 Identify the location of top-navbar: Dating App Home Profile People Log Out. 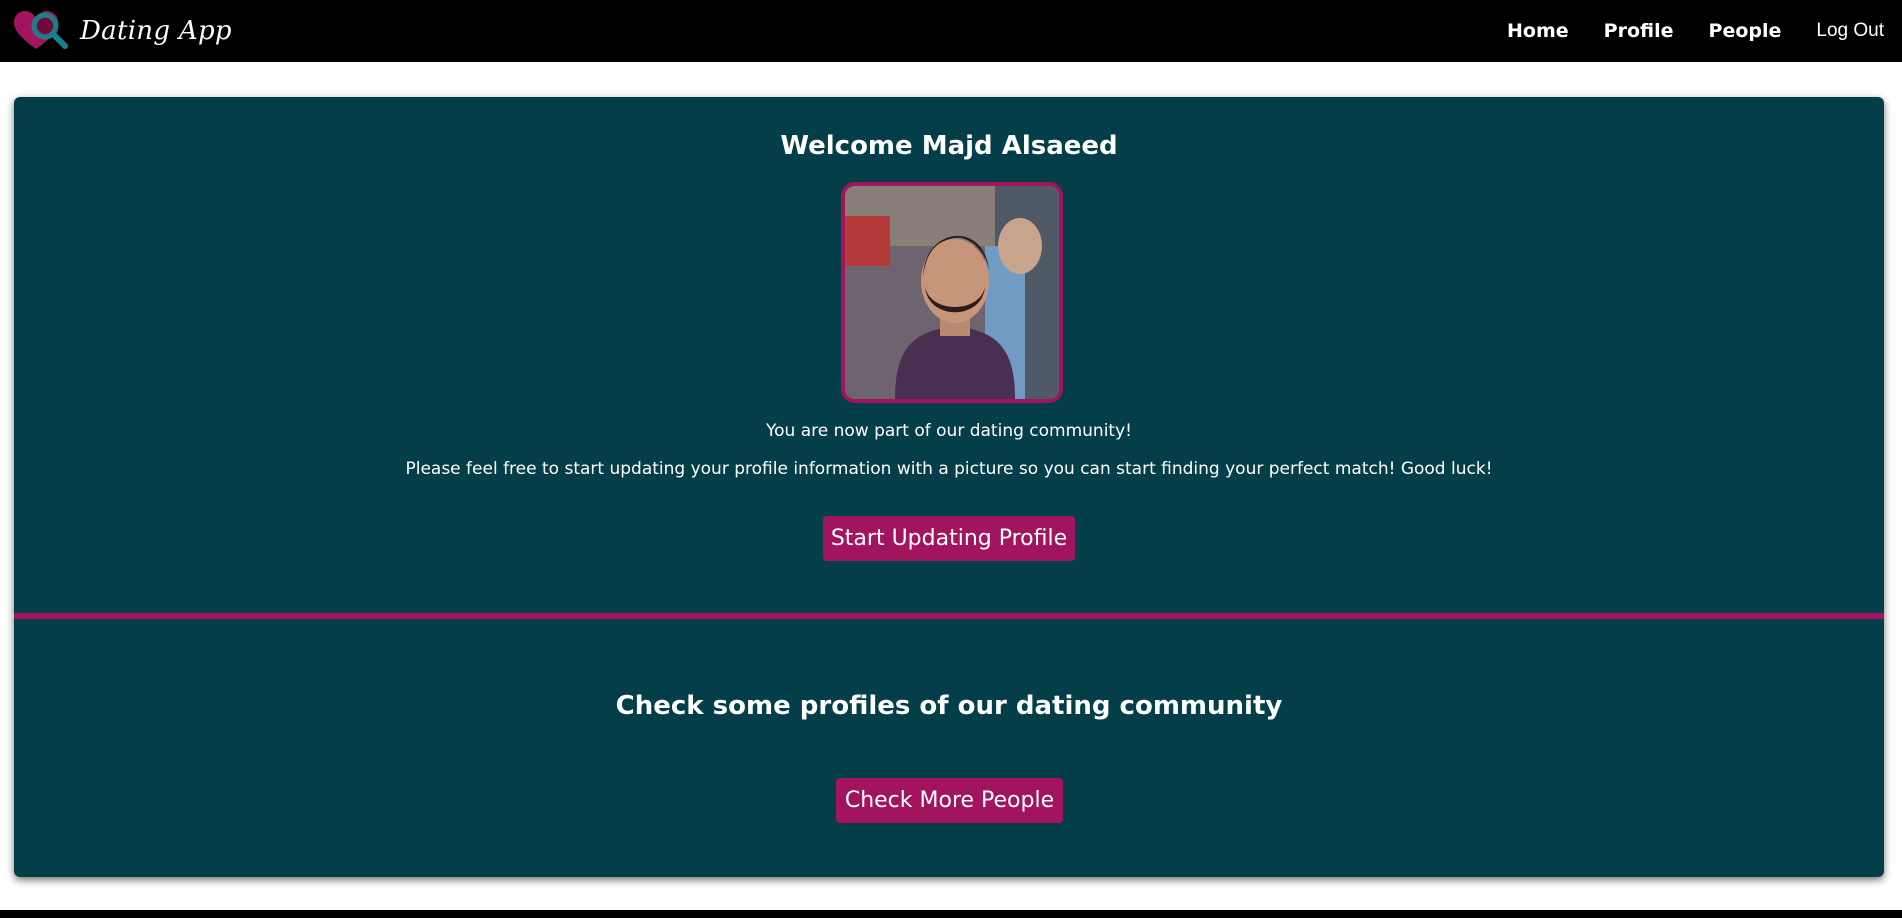
(951, 31).